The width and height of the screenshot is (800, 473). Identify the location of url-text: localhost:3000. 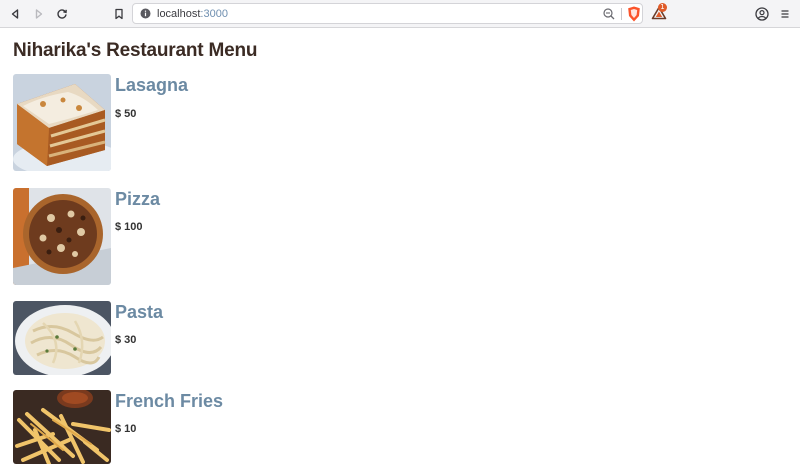
(192, 14).